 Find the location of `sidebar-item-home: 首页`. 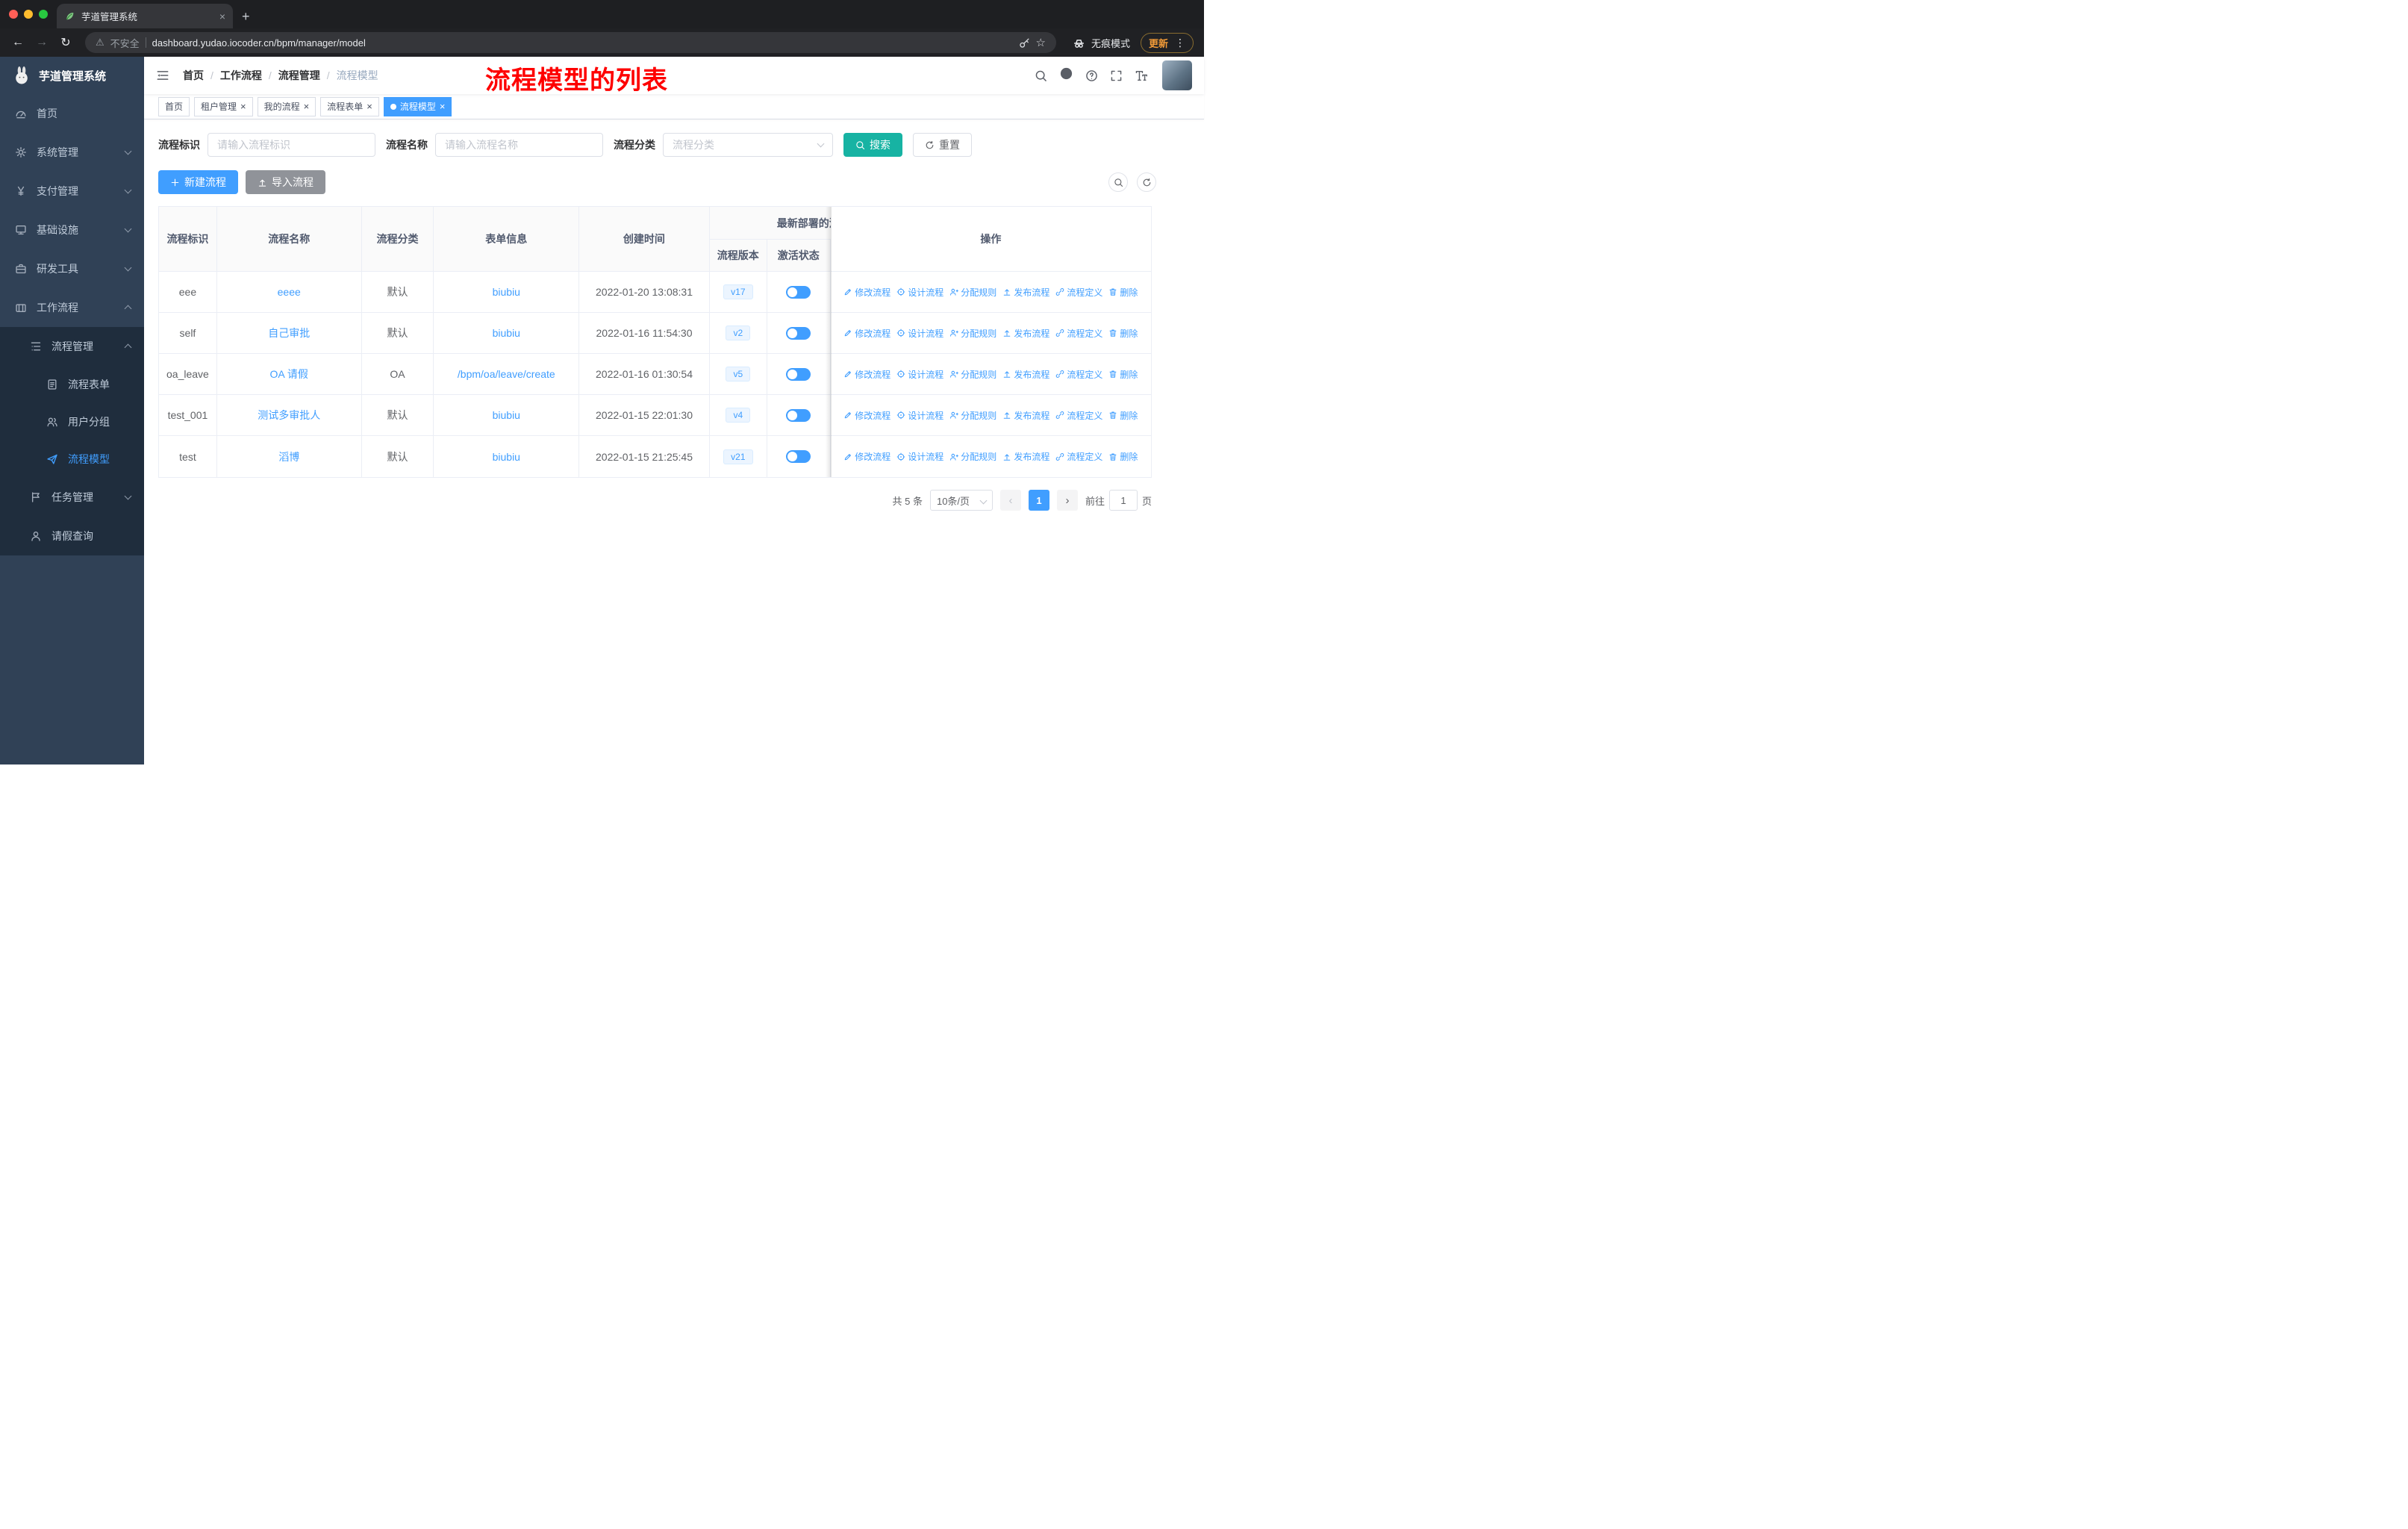

sidebar-item-home: 首页 is located at coordinates (72, 113).